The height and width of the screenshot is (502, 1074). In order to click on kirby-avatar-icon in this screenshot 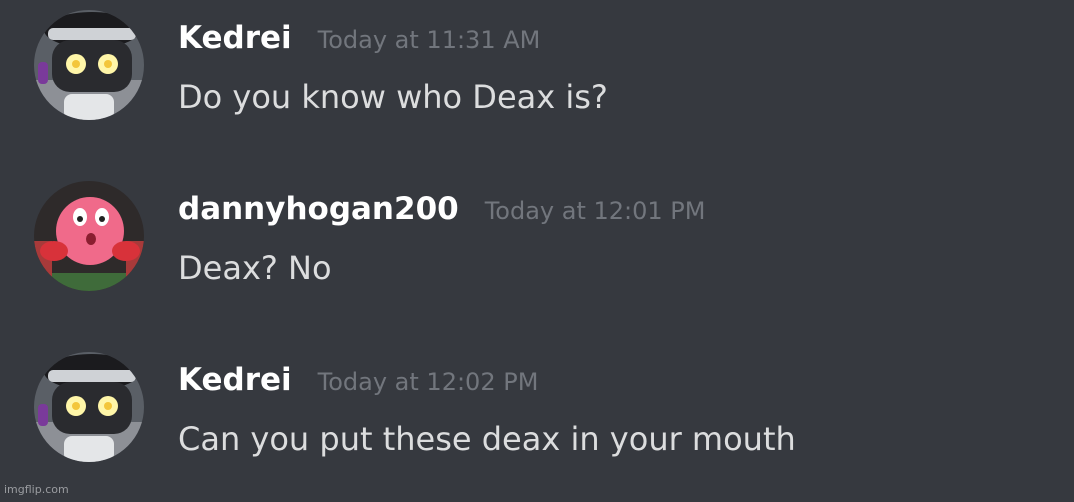, I will do `click(89, 236)`.